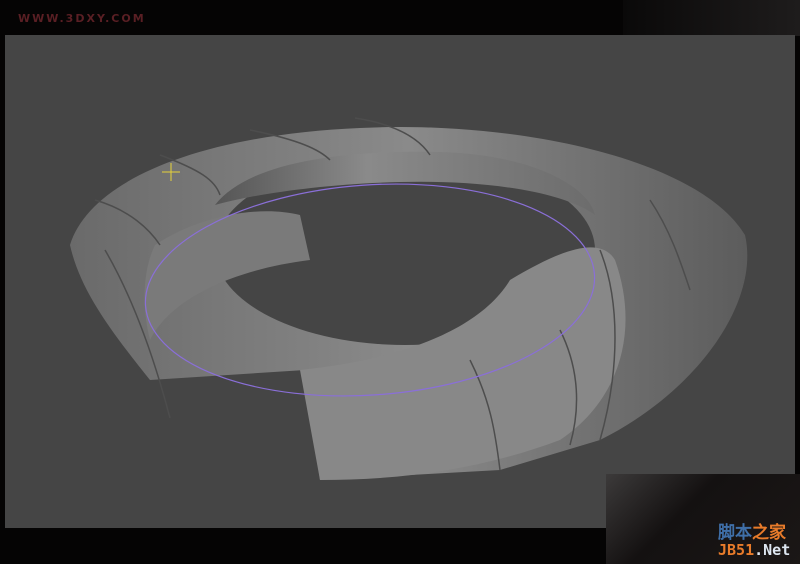 This screenshot has width=800, height=564. Describe the element at coordinates (752, 533) in the screenshot. I see `watermark-jb51-cn: 脚本之家` at that location.